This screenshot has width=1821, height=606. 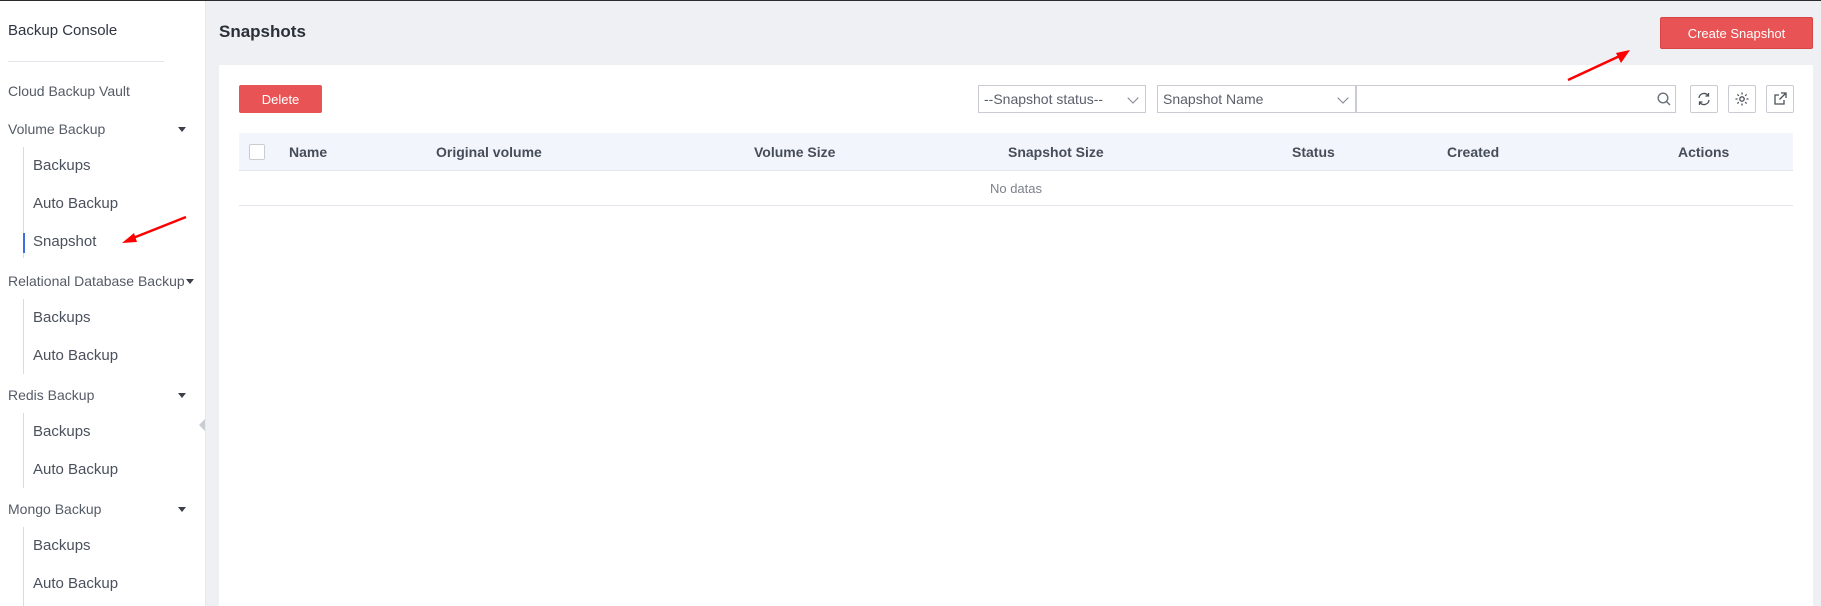 I want to click on column-header-volume-size: Volume Size, so click(x=794, y=152).